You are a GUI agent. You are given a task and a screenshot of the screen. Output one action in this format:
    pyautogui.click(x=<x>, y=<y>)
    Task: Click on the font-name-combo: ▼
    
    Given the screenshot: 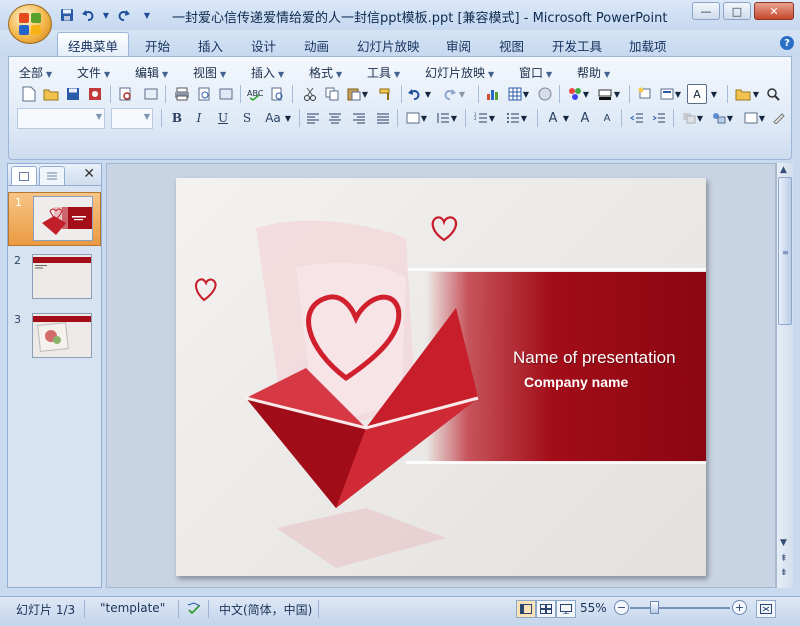 What is the action you would take?
    pyautogui.click(x=61, y=118)
    